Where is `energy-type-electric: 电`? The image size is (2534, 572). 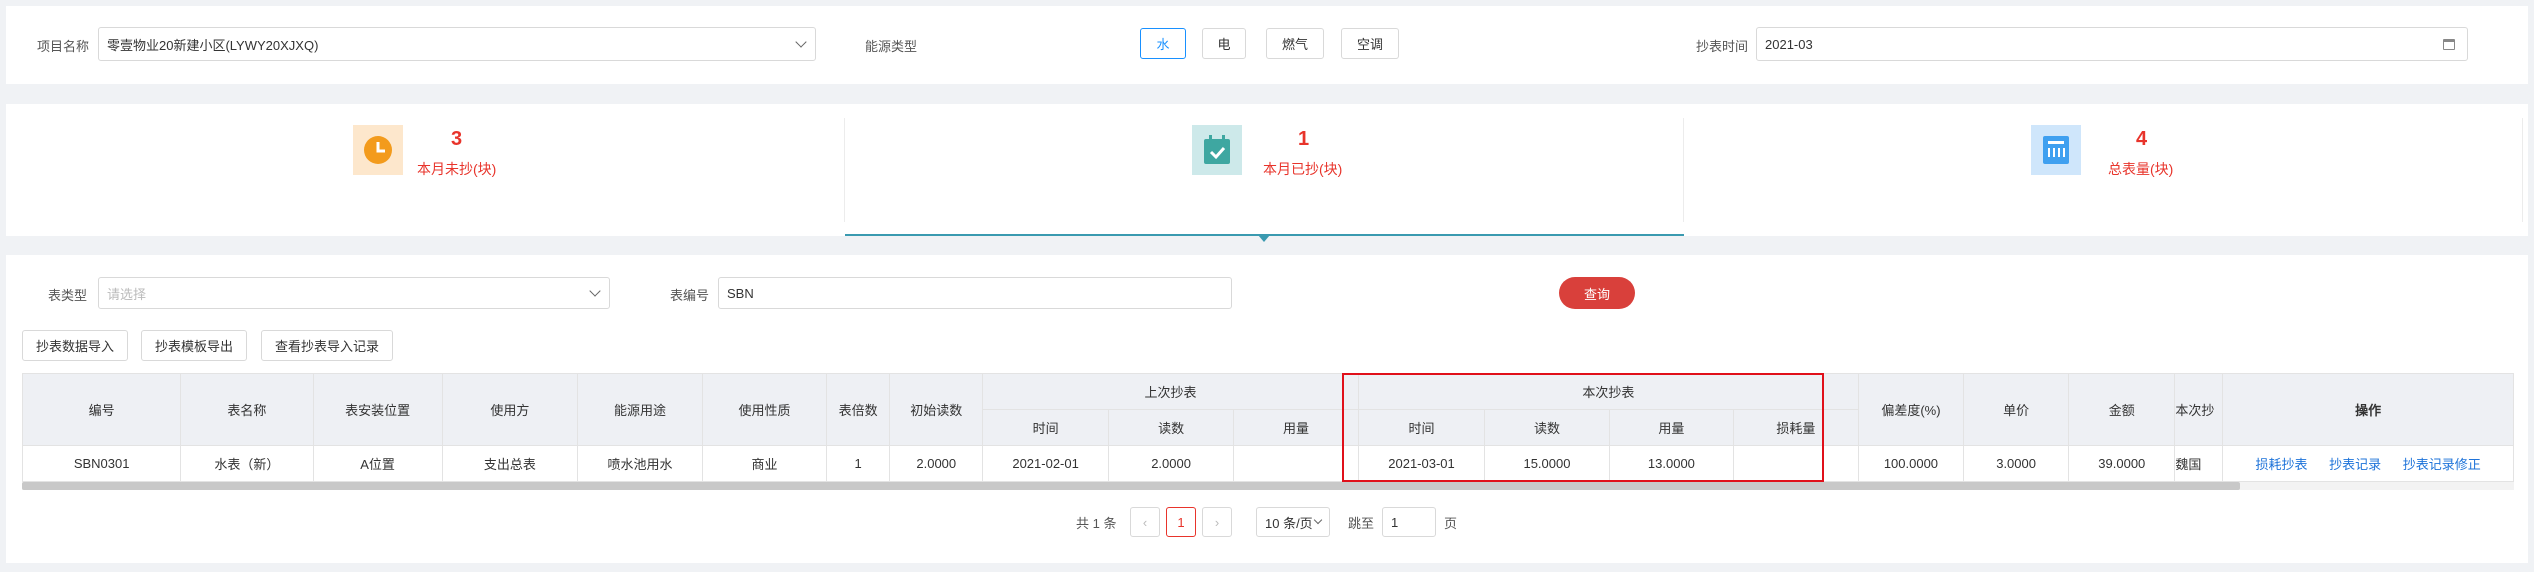 energy-type-electric: 电 is located at coordinates (1224, 43).